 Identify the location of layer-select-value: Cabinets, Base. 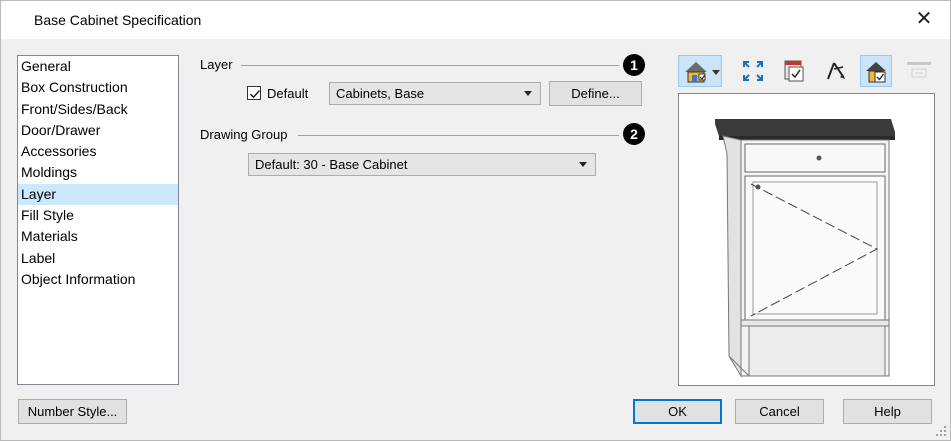
(380, 93).